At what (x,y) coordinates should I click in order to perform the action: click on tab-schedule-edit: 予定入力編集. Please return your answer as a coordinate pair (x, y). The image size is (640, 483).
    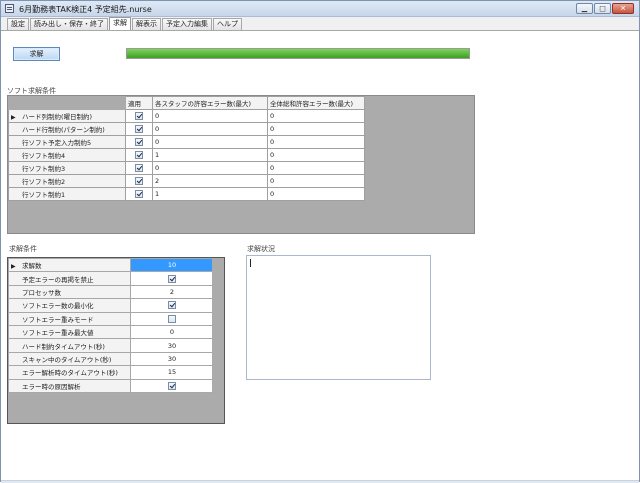
    Looking at the image, I should click on (187, 24).